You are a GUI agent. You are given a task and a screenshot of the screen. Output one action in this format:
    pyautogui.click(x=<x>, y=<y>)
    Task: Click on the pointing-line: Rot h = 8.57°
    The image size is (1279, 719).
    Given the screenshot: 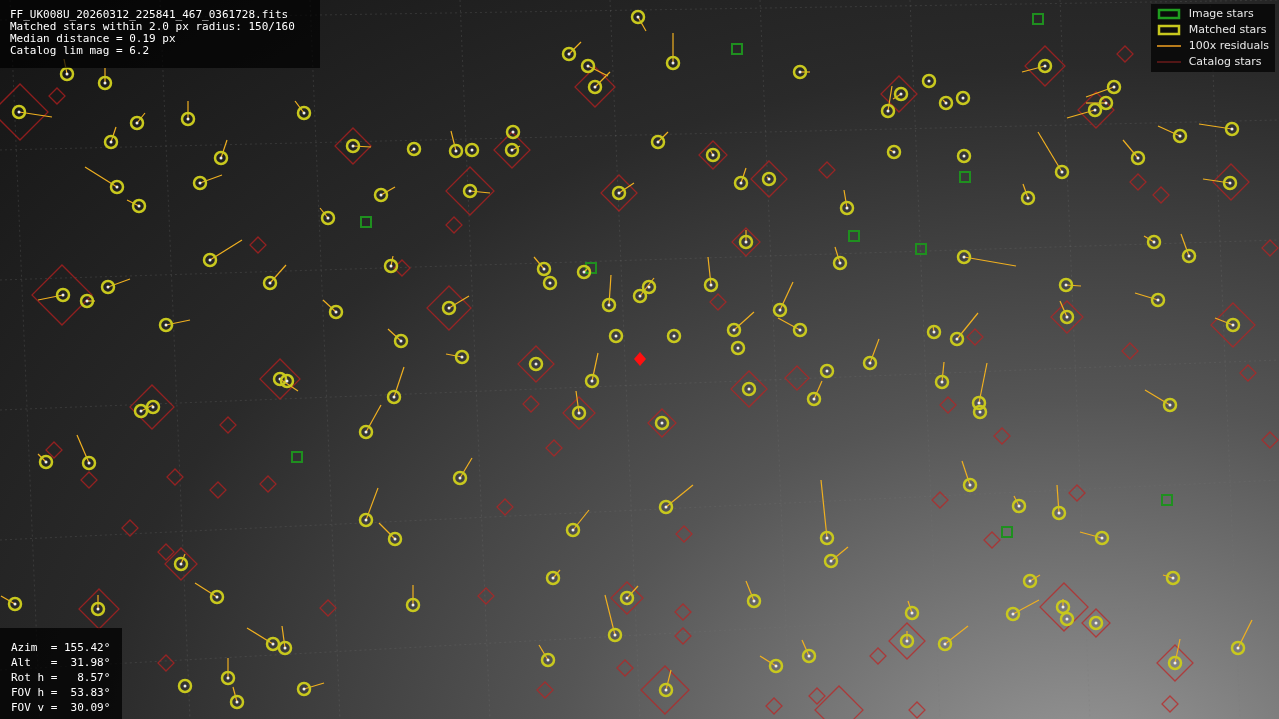 What is the action you would take?
    pyautogui.click(x=61, y=677)
    